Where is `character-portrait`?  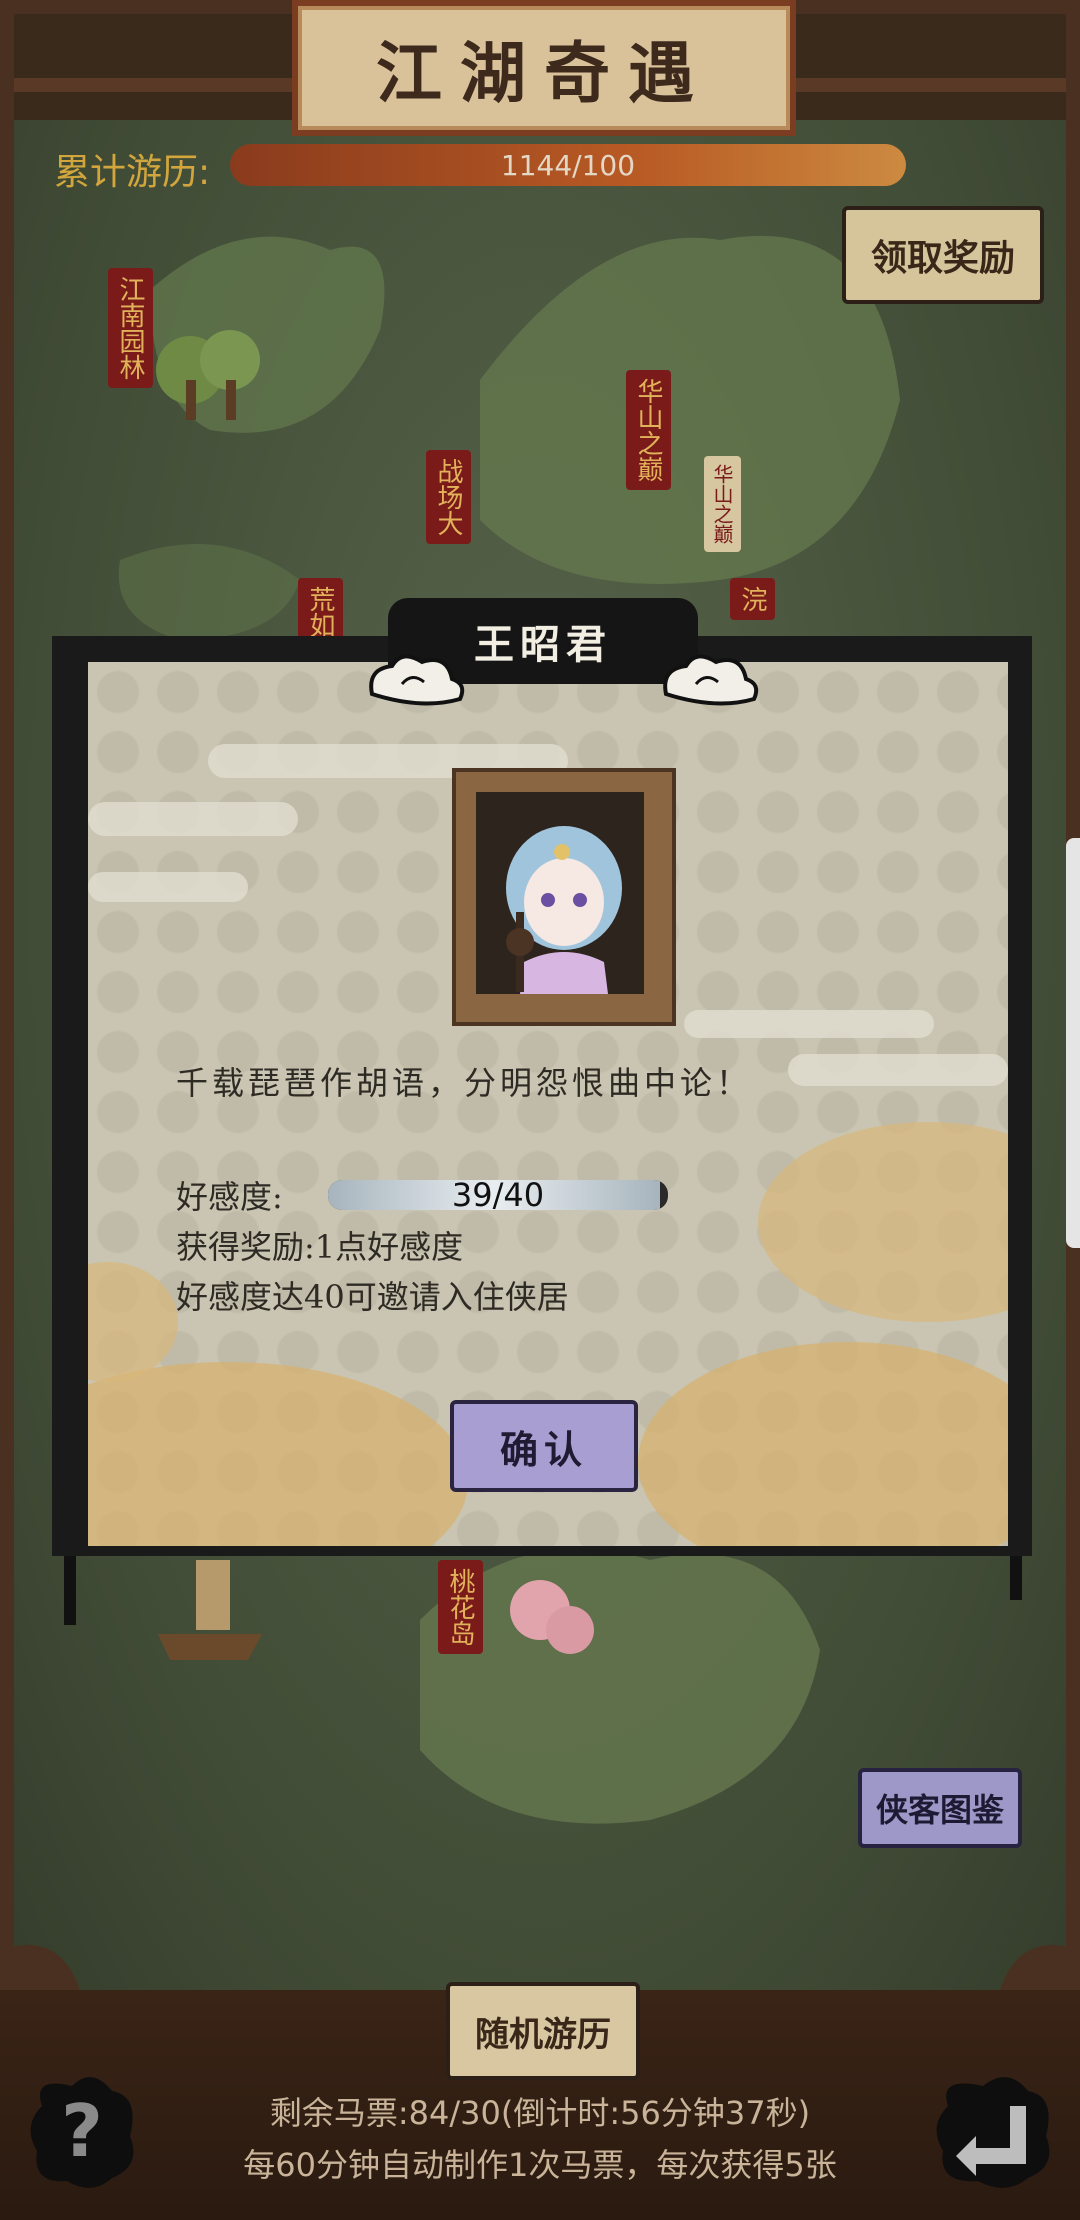
character-portrait is located at coordinates (560, 893).